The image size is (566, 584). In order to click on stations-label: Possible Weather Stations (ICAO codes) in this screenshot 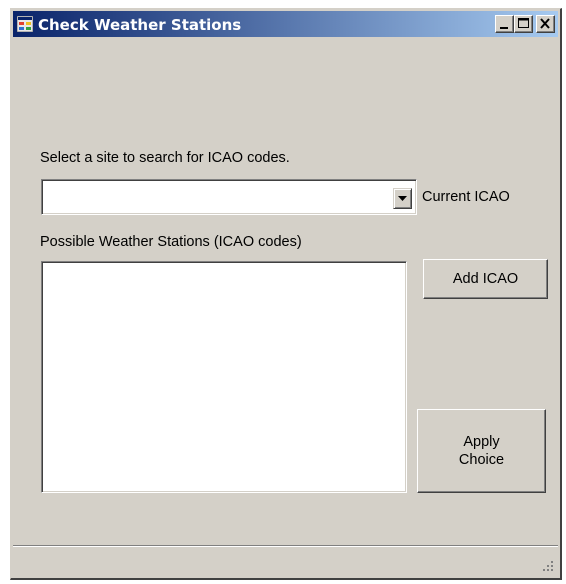, I will do `click(171, 242)`.